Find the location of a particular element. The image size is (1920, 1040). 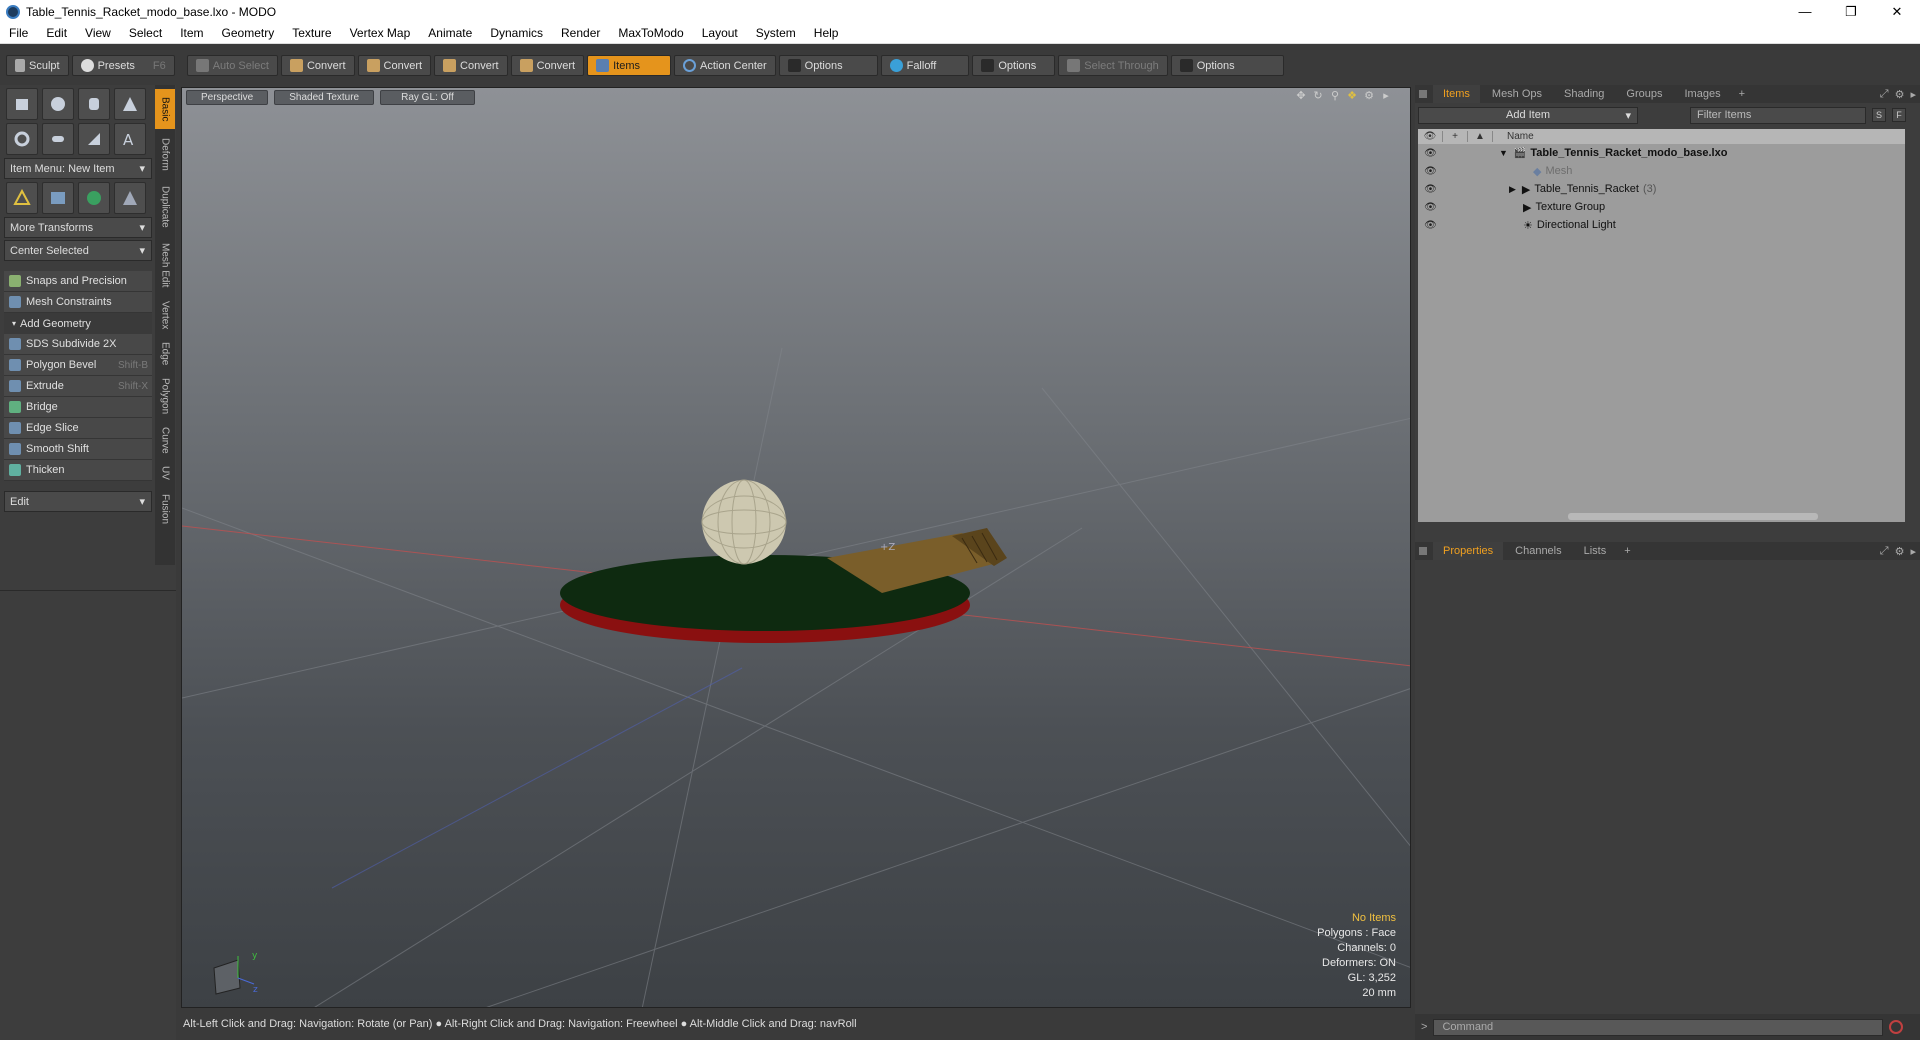

collapse-arrow-icon: ▼ is located at coordinates (1503, 153).